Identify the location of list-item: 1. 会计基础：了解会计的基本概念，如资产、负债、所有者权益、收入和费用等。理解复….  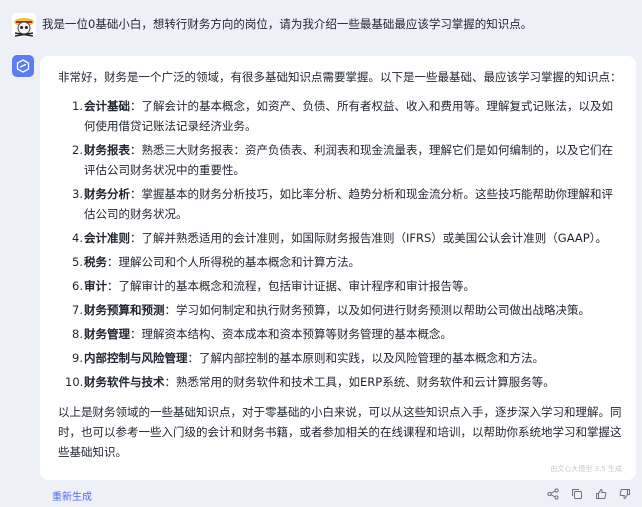
(340, 116).